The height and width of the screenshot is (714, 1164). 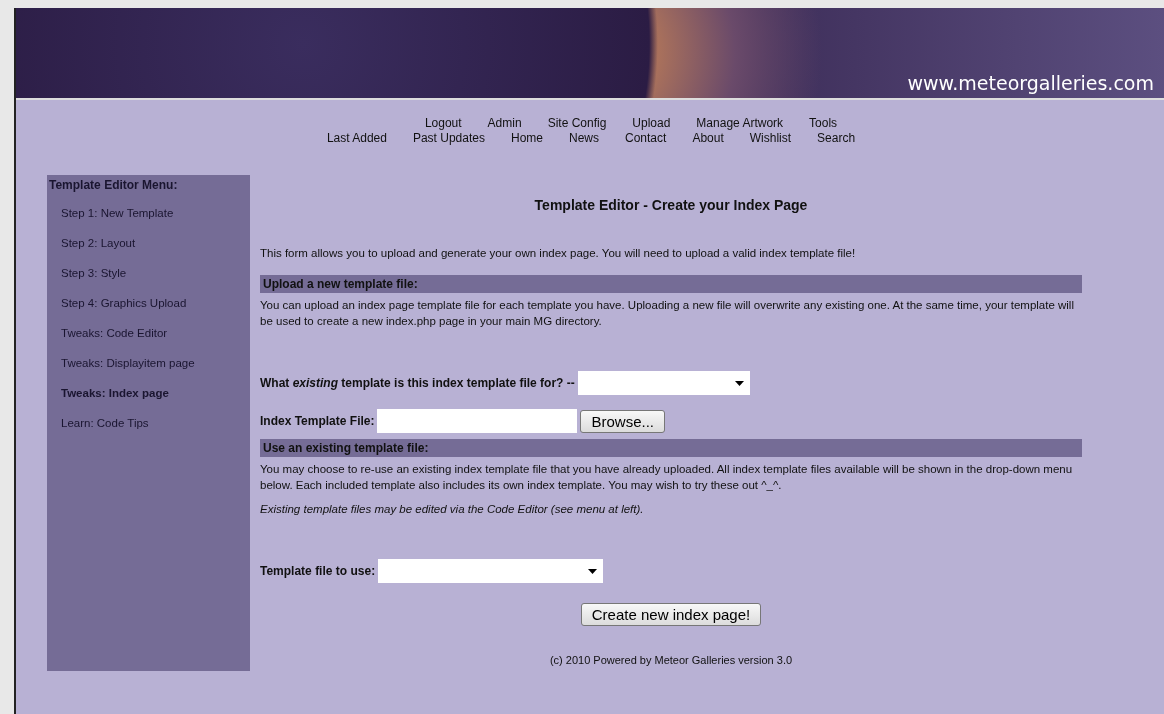 What do you see at coordinates (671, 614) in the screenshot?
I see `create-button: Create new index page!` at bounding box center [671, 614].